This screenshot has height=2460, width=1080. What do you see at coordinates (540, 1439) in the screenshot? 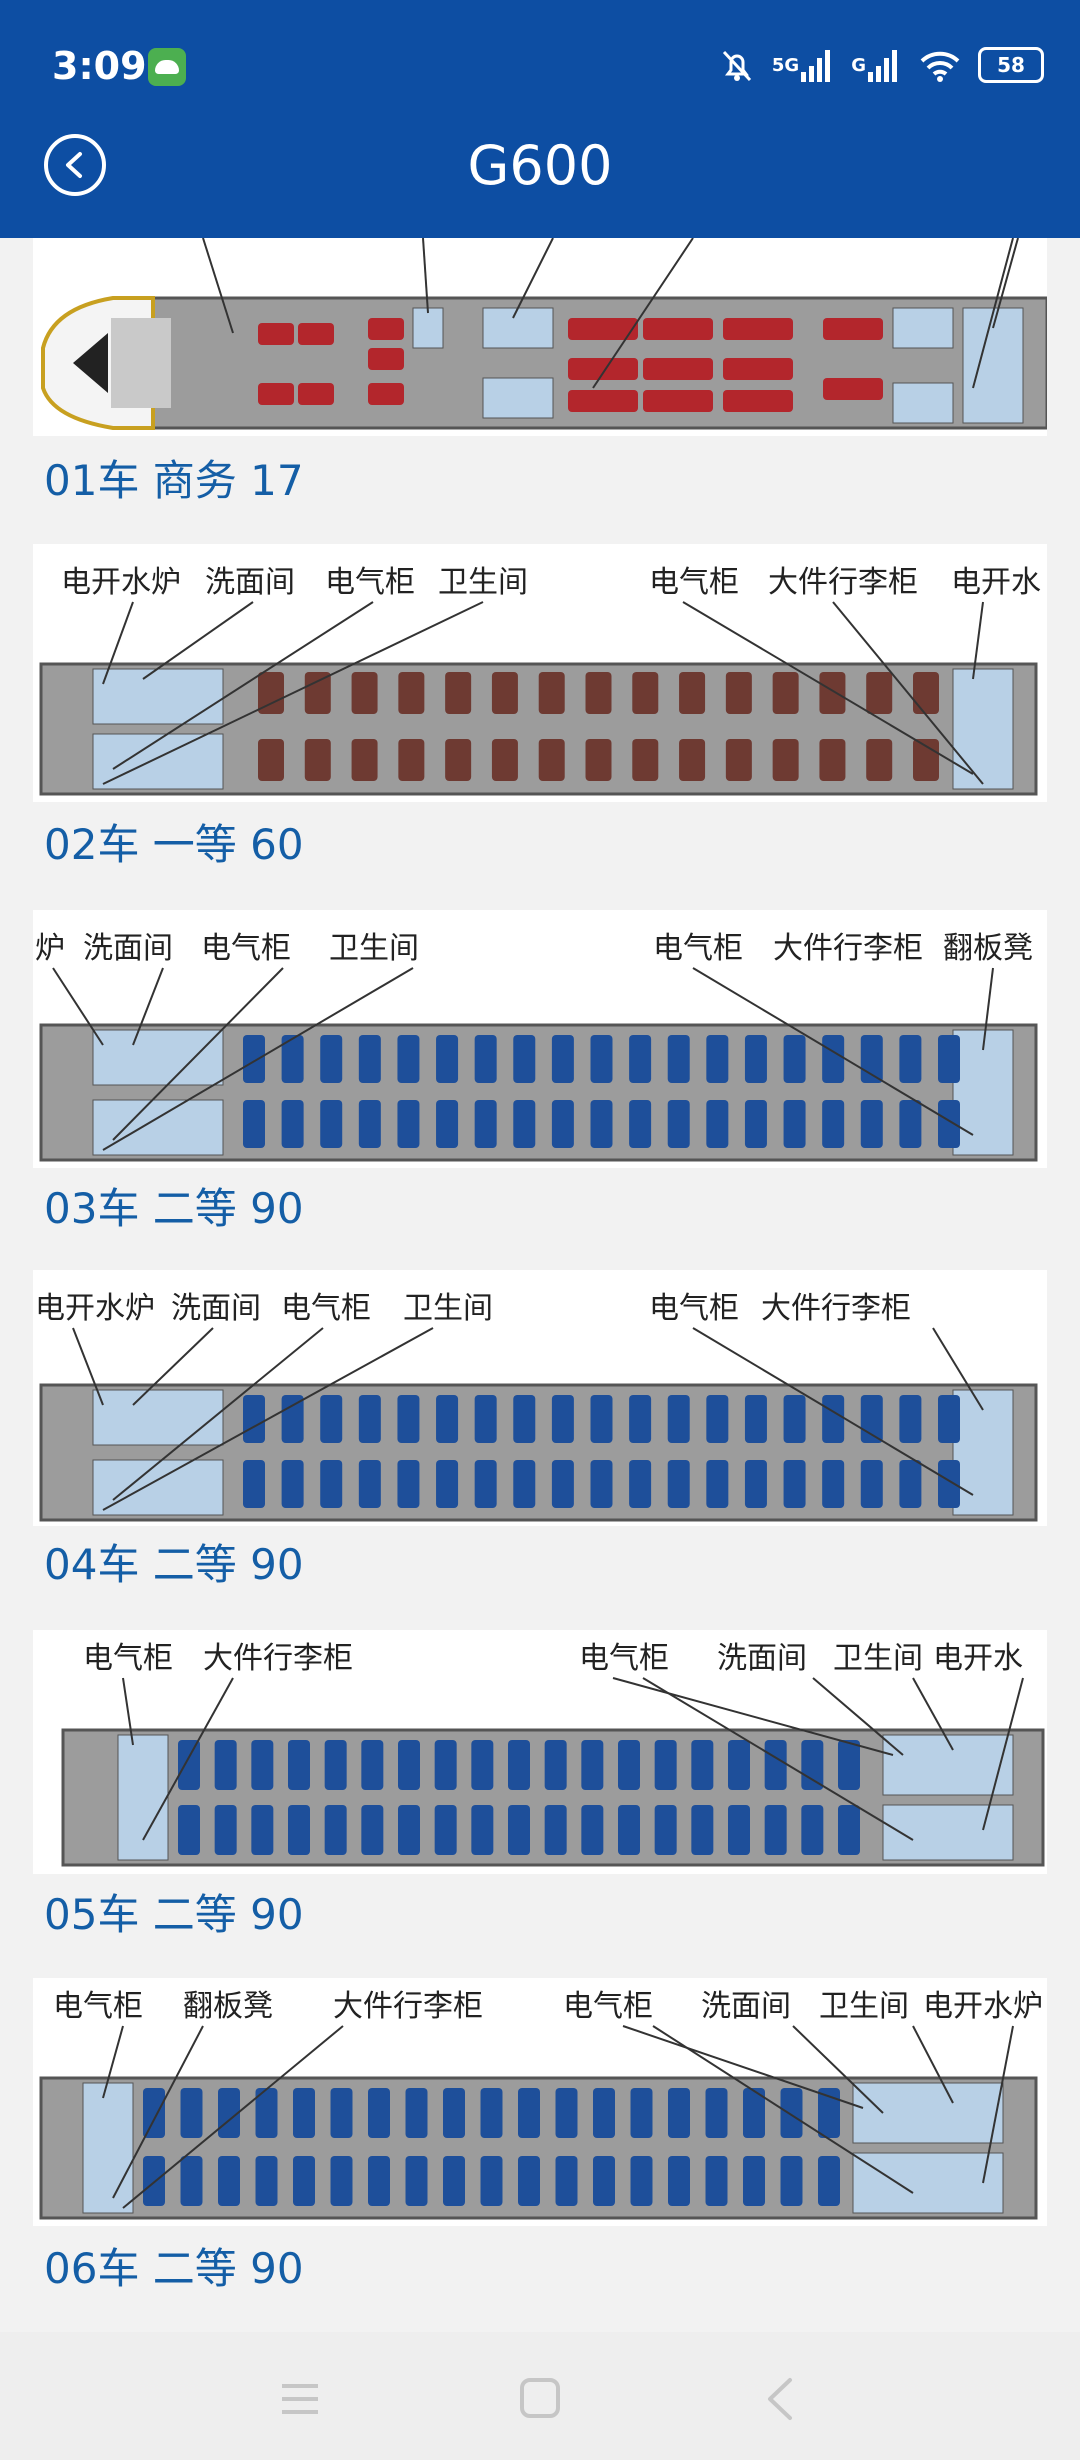
I see `car-item: 电开水炉 洗面间 电气柜 卫生间 电气柜 大件行李柜 04车 二等 90` at bounding box center [540, 1439].